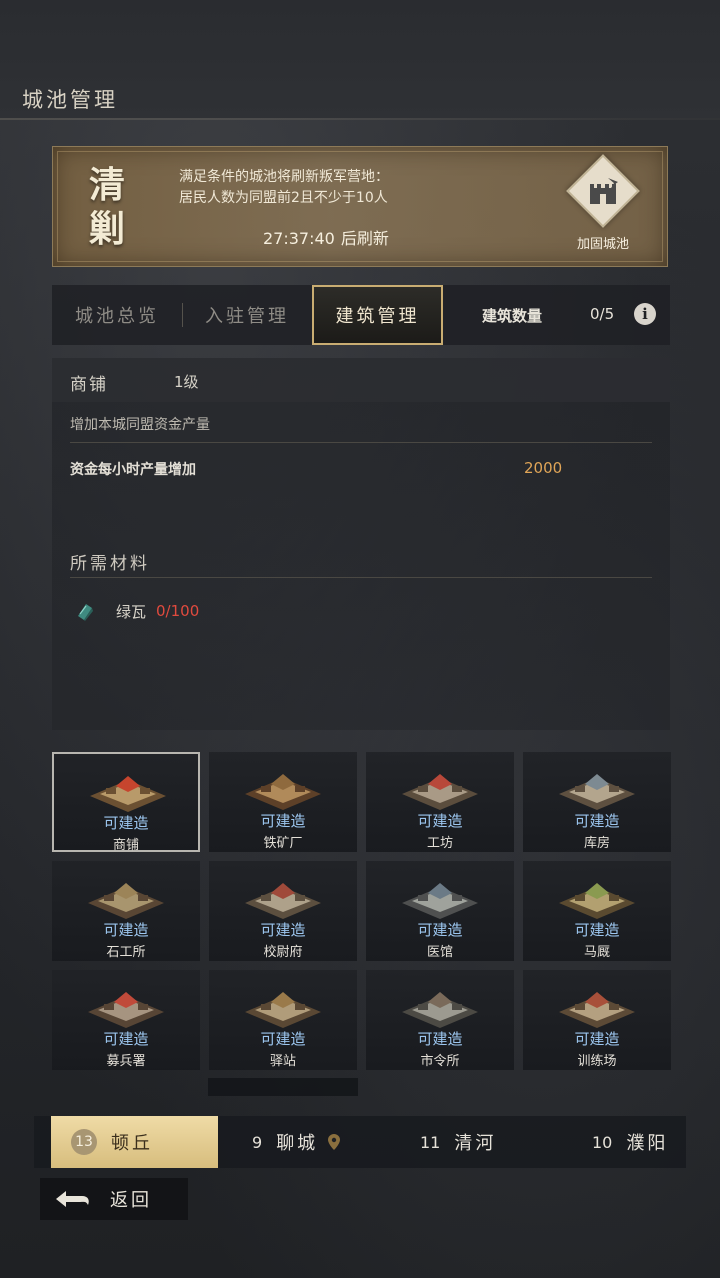 This screenshot has width=720, height=1278. Describe the element at coordinates (284, 177) in the screenshot. I see `banner-line-1: 满足条件的城池将刷新叛军营地：` at that location.